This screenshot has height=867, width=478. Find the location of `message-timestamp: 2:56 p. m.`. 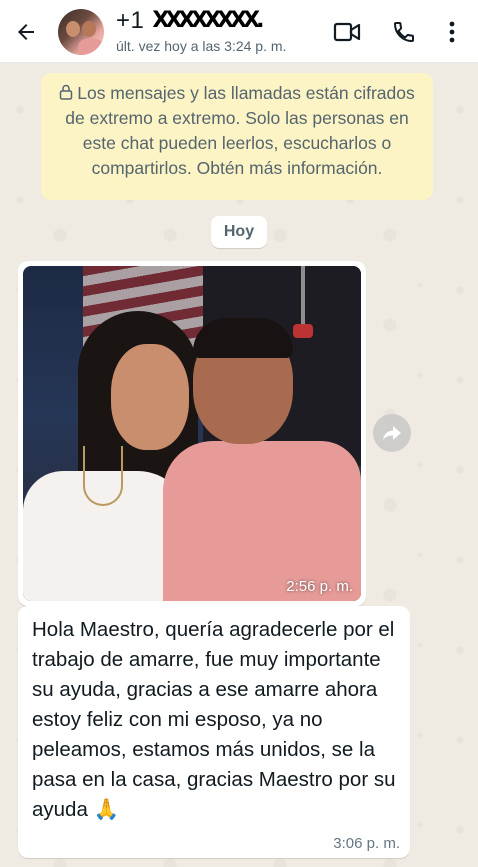

message-timestamp: 2:56 p. m. is located at coordinates (319, 586).